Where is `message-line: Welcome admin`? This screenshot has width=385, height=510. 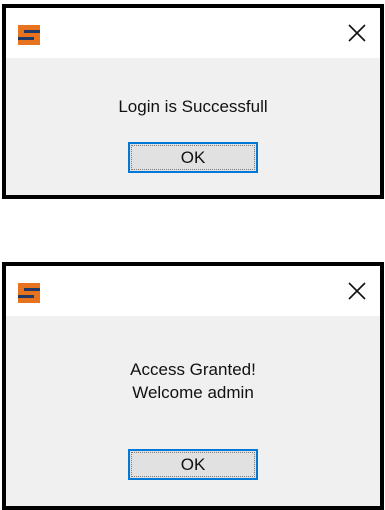
message-line: Welcome admin is located at coordinates (193, 392).